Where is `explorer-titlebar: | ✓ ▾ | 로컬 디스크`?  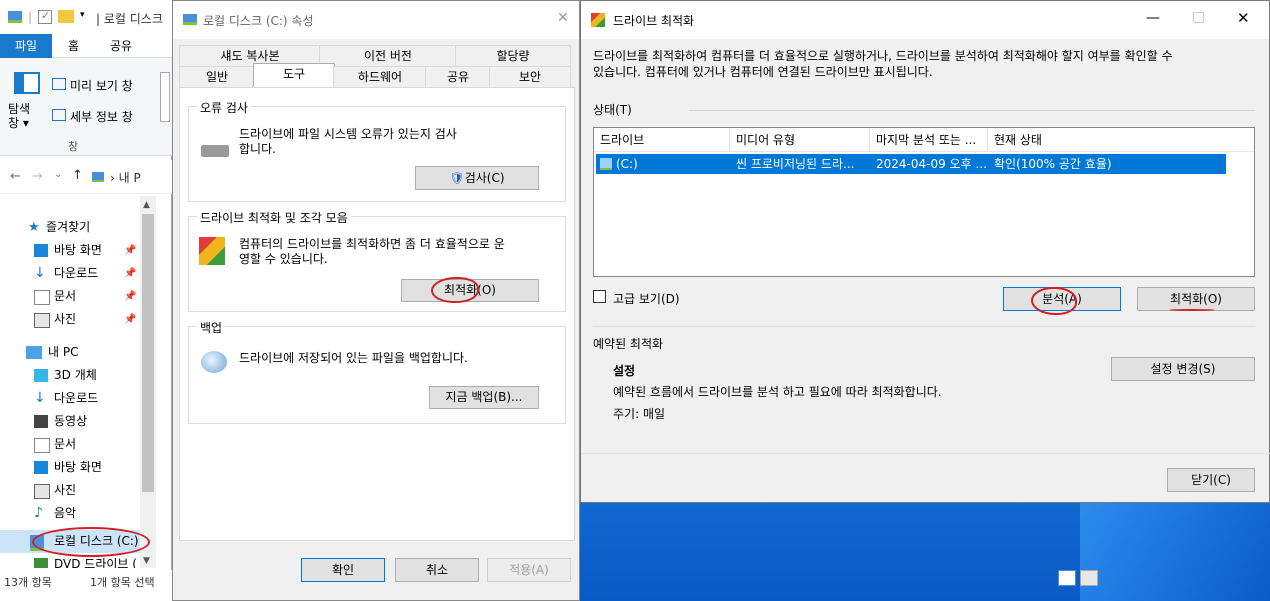
explorer-titlebar: | ✓ ▾ | 로컬 디스크 is located at coordinates (86, 17).